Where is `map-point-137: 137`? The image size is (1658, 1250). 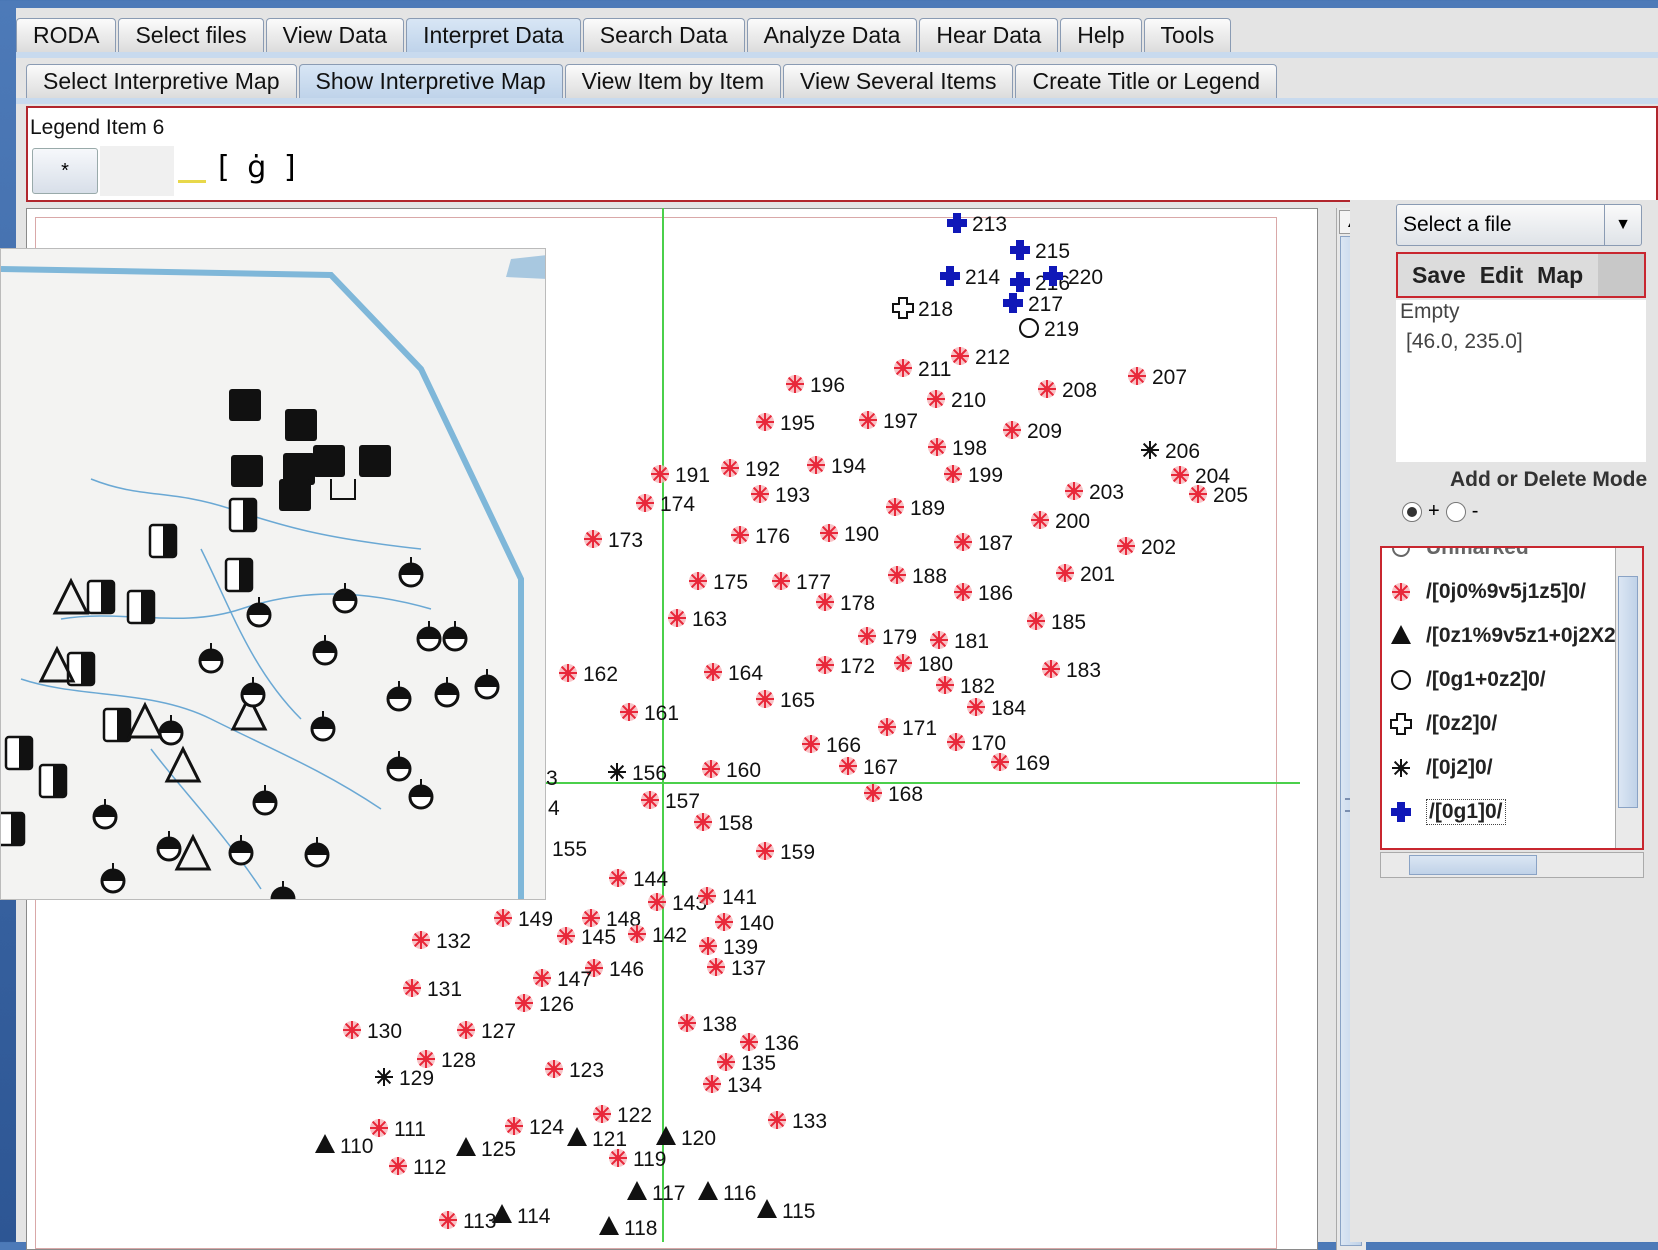
map-point-137: 137 is located at coordinates (736, 968).